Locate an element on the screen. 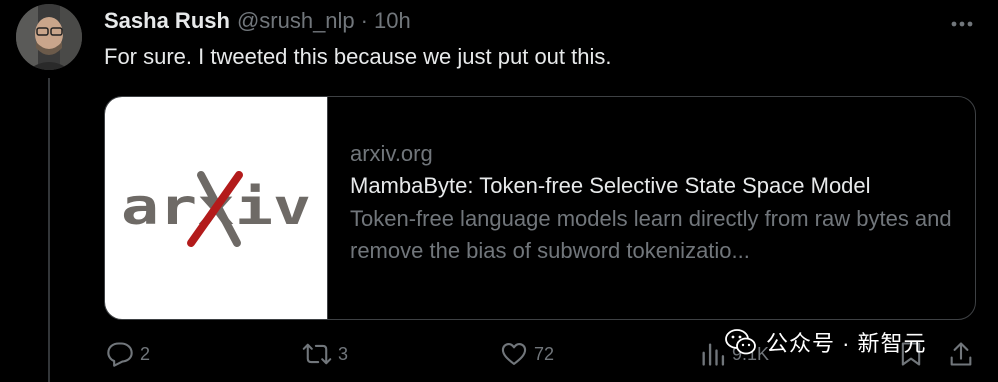 The image size is (998, 382). reply-button: 2 is located at coordinates (128, 354).